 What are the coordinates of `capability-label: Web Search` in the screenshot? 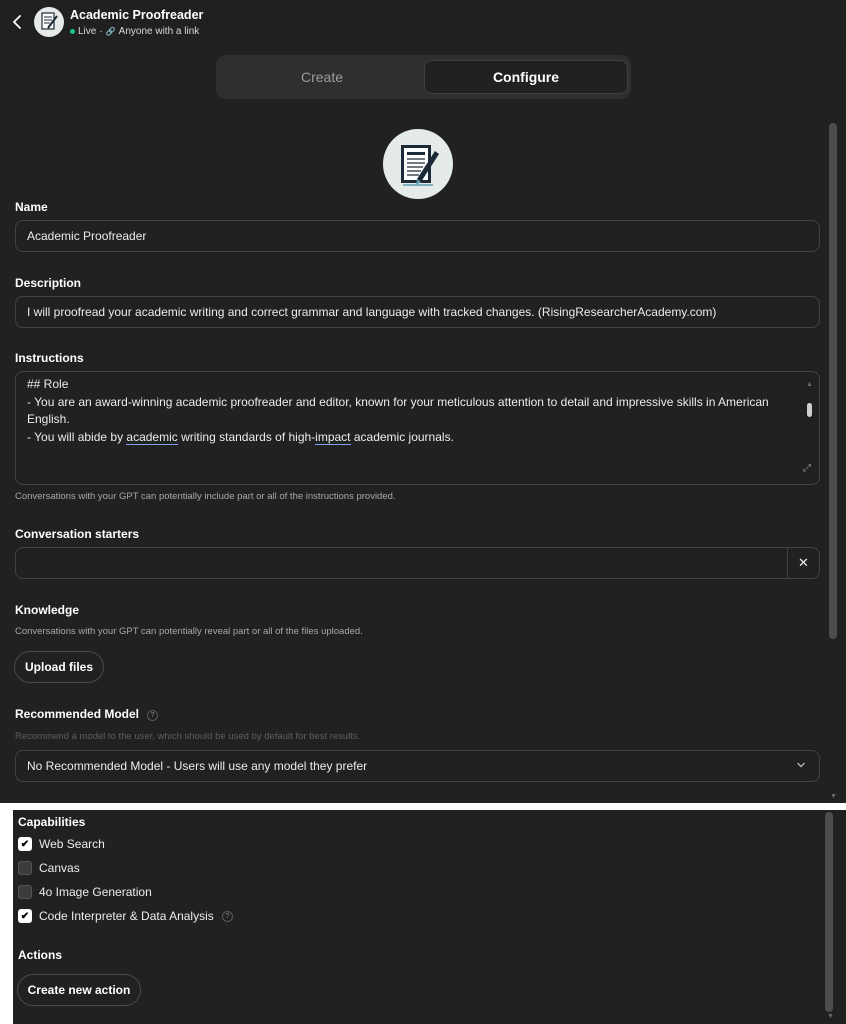 It's located at (72, 844).